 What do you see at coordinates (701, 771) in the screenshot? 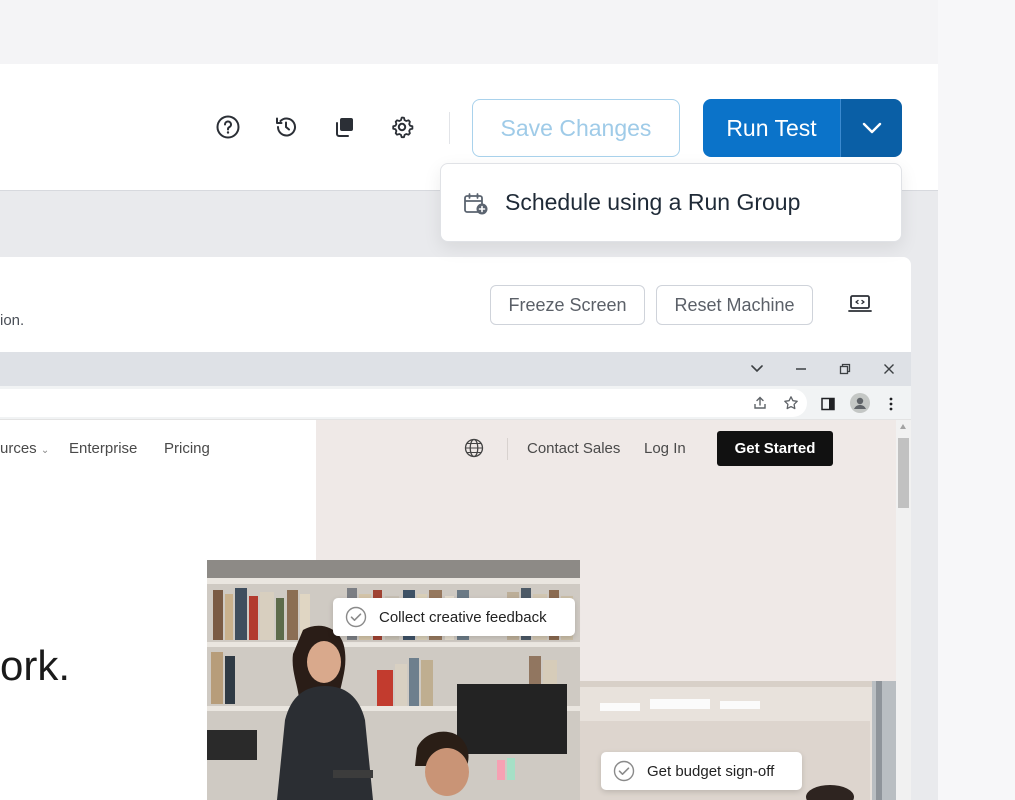
I see `badge-budget-signoff: Get budget sign-off` at bounding box center [701, 771].